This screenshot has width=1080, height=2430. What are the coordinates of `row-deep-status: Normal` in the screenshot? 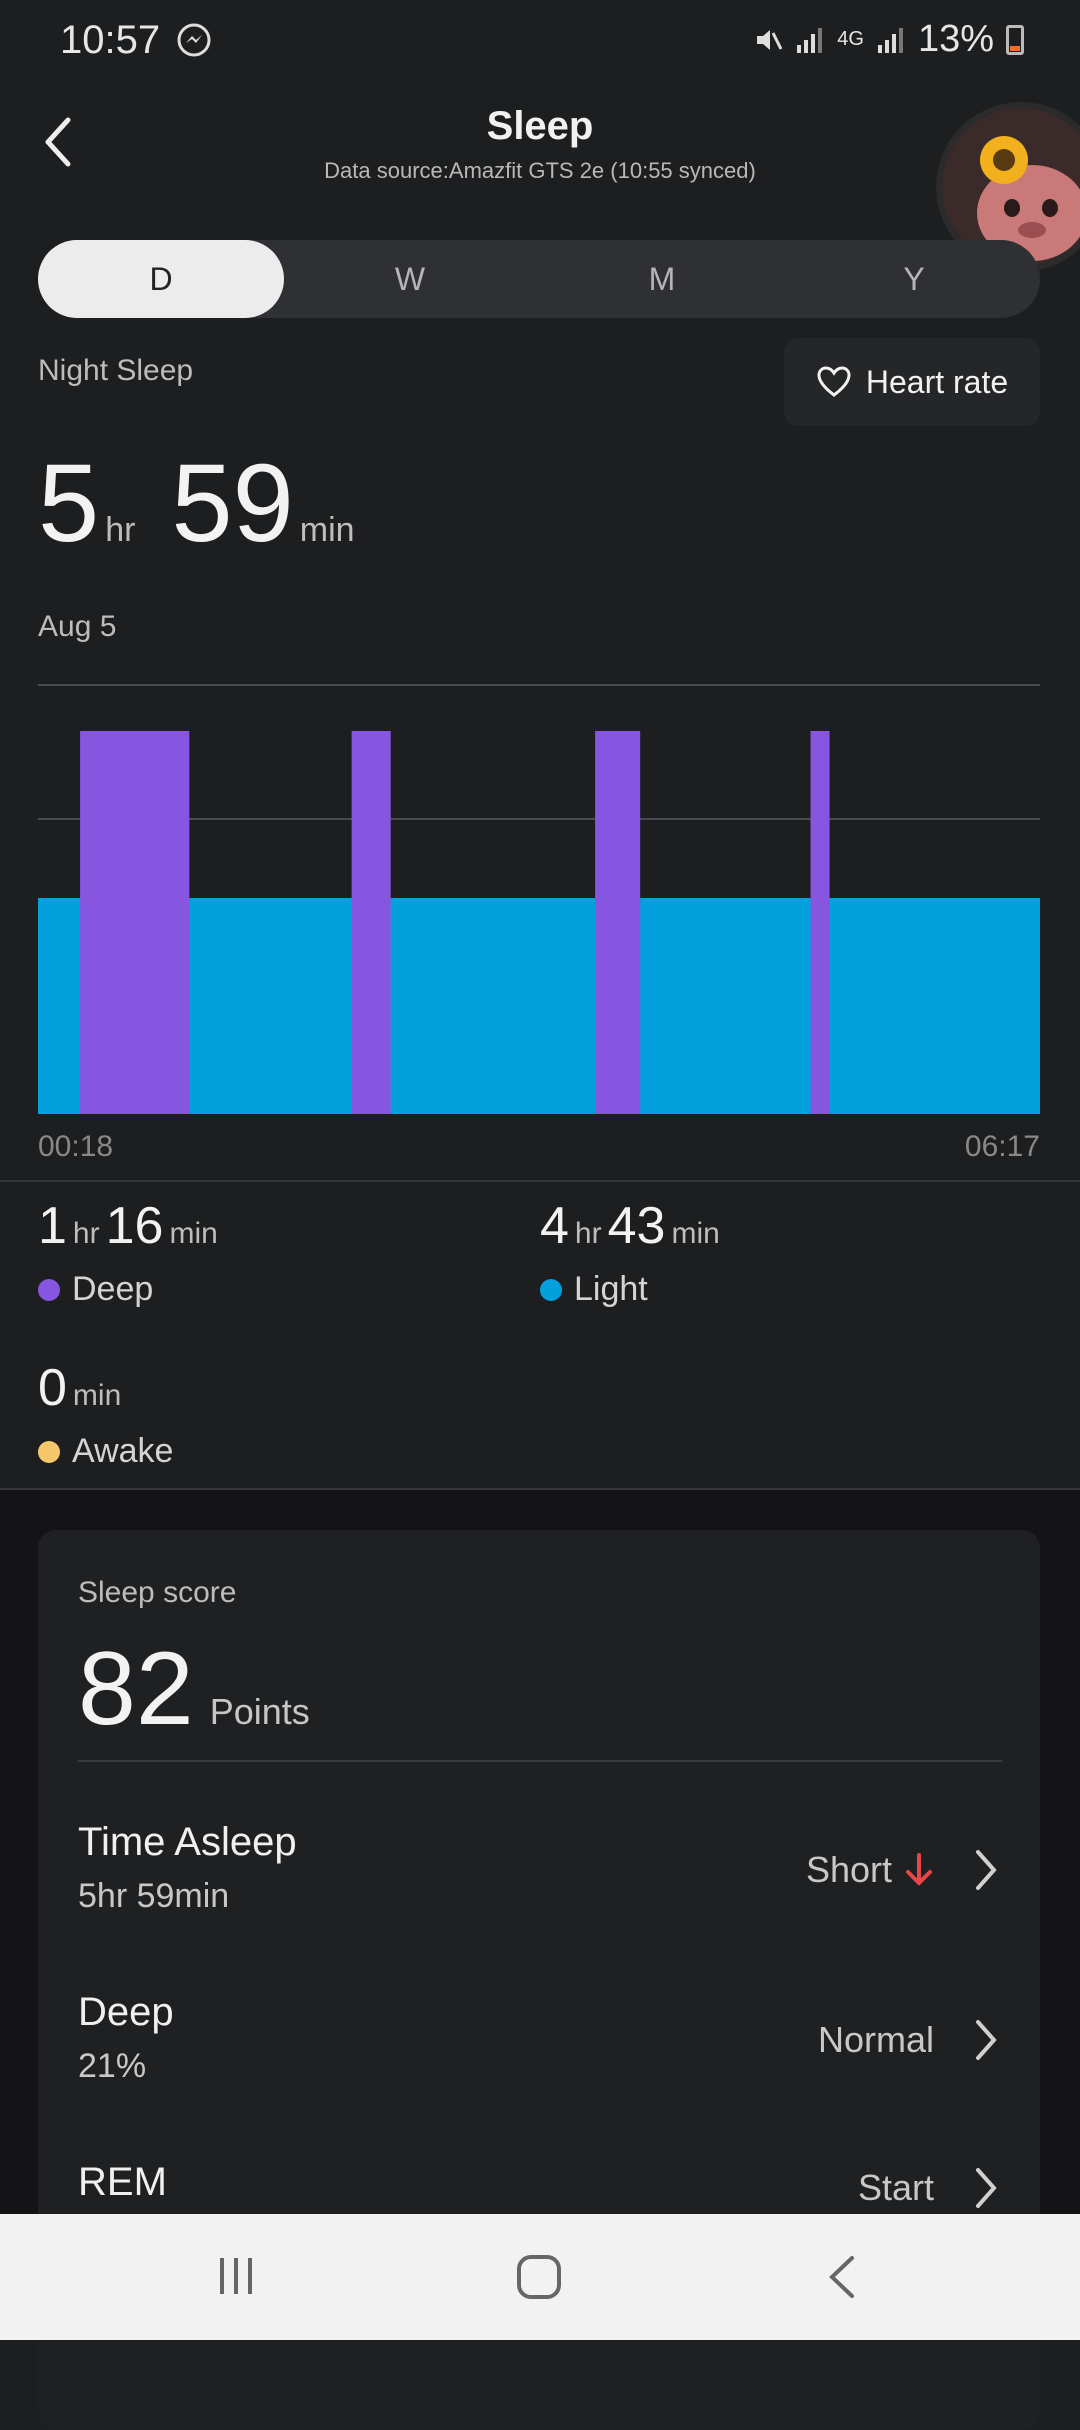 It's located at (875, 2039).